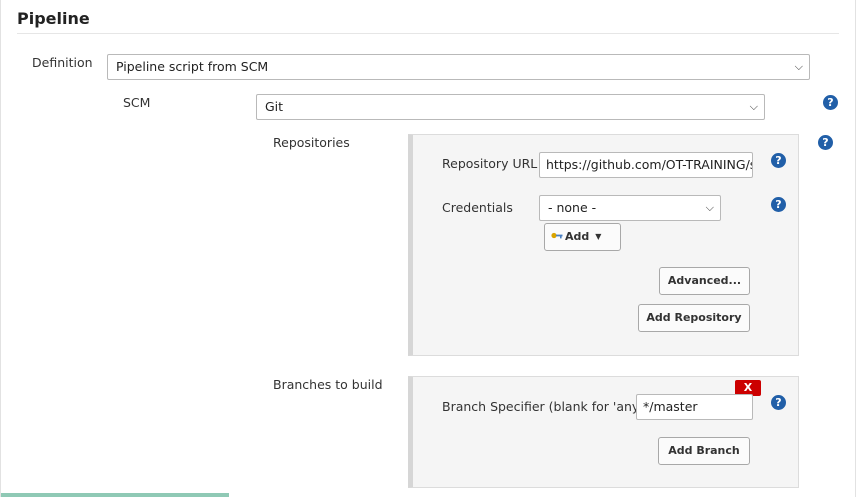 The width and height of the screenshot is (858, 497). Describe the element at coordinates (510, 107) in the screenshot. I see `scm-select: Git ⌵` at that location.